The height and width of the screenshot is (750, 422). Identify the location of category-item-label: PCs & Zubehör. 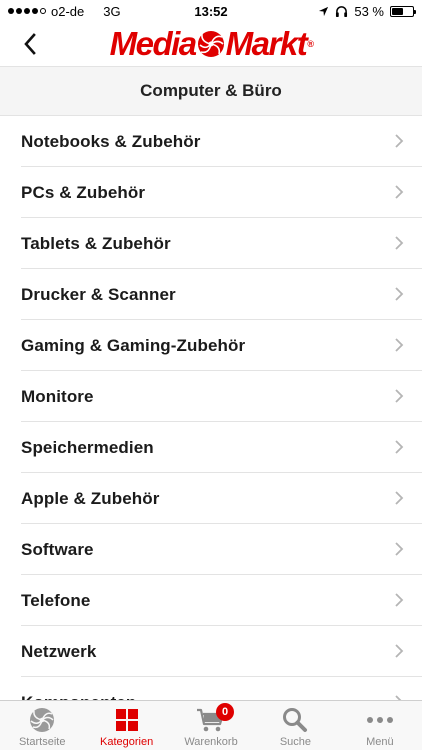
(83, 192).